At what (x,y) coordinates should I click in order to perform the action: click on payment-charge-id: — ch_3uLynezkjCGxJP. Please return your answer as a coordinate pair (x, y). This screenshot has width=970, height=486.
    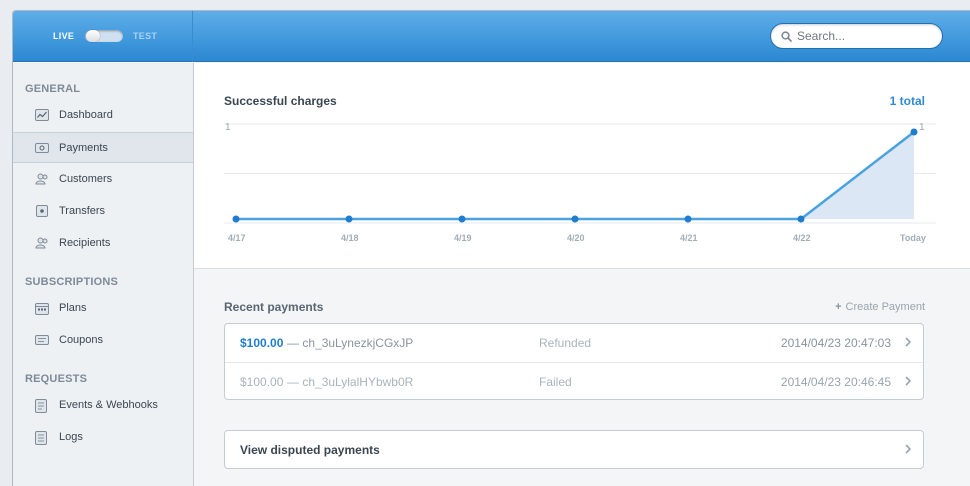
    Looking at the image, I should click on (350, 343).